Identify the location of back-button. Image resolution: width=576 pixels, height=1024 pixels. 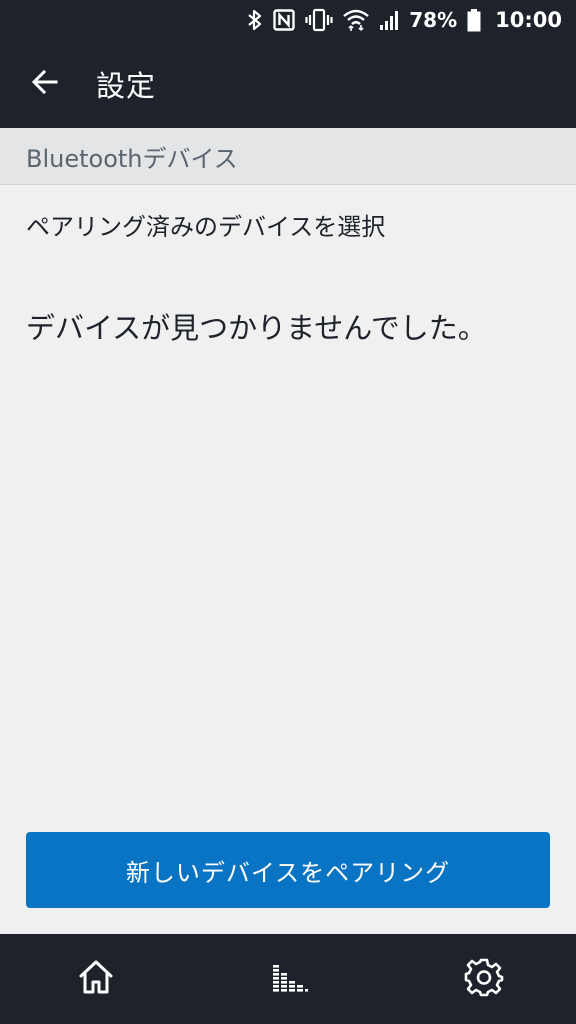
(45, 84).